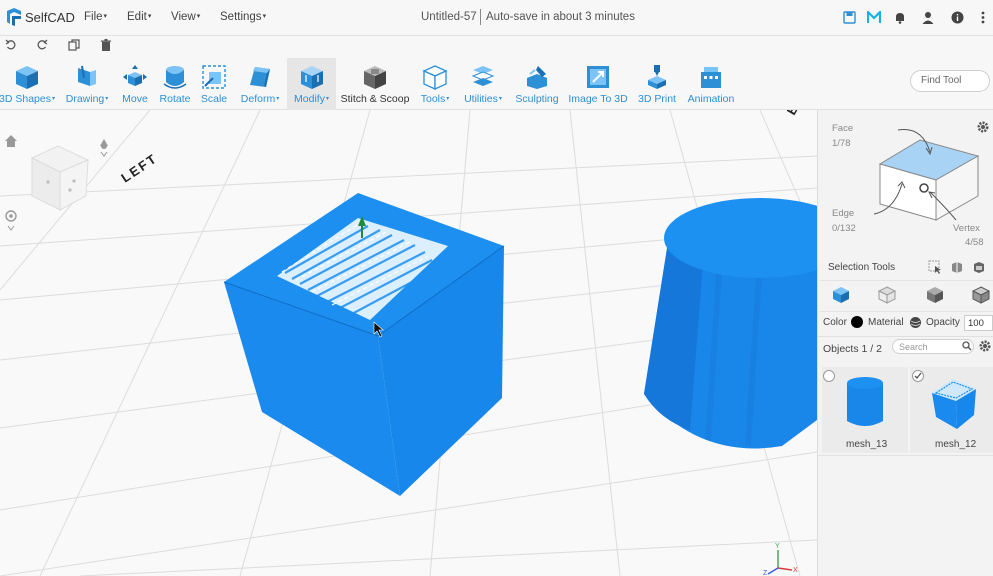 The width and height of the screenshot is (993, 576). I want to click on material-label: Material, so click(886, 322).